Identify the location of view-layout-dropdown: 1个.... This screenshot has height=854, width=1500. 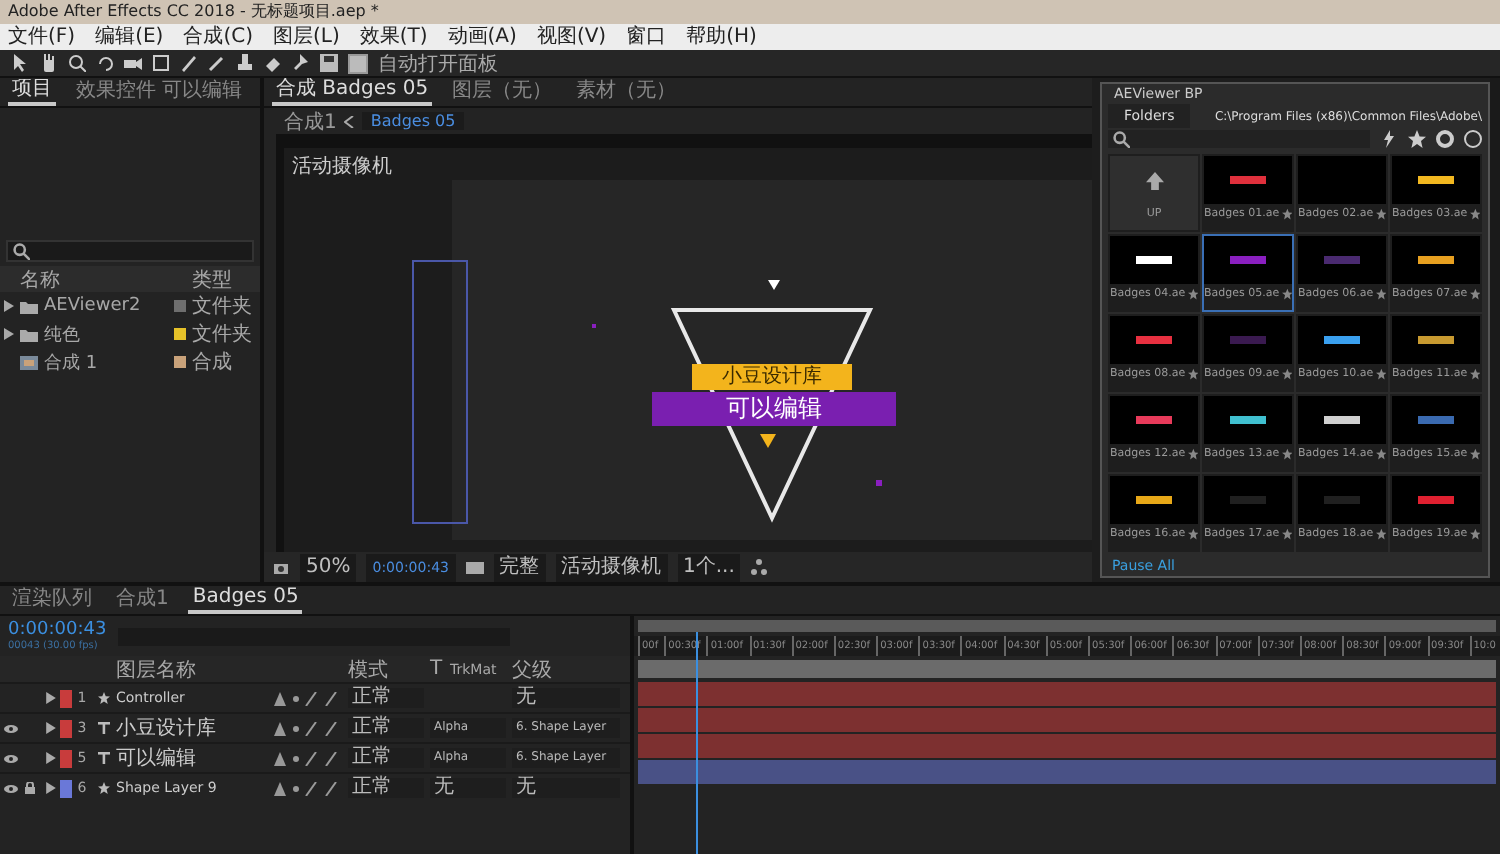
(709, 567).